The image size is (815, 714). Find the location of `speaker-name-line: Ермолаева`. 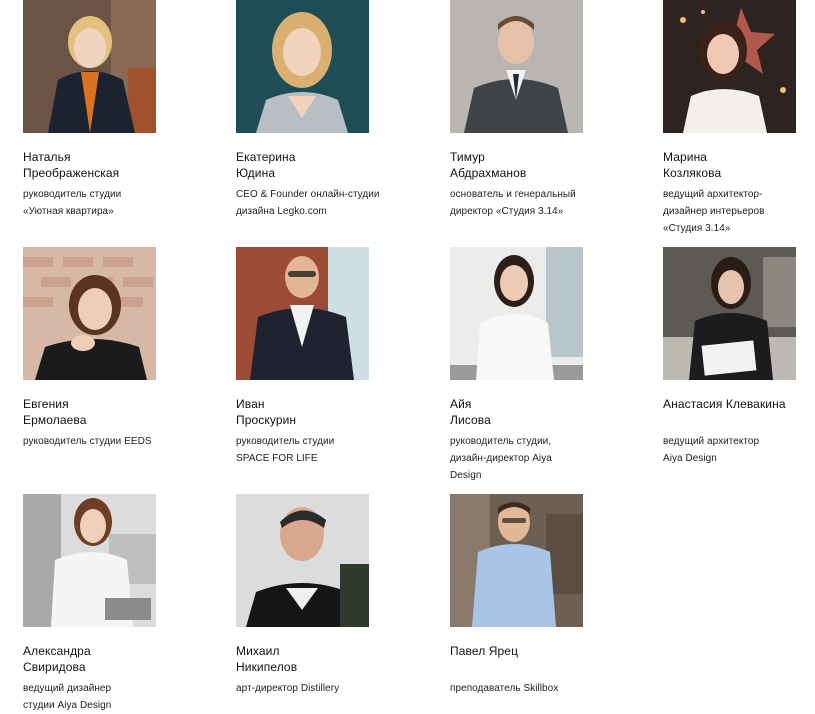

speaker-name-line: Ермолаева is located at coordinates (55, 420).